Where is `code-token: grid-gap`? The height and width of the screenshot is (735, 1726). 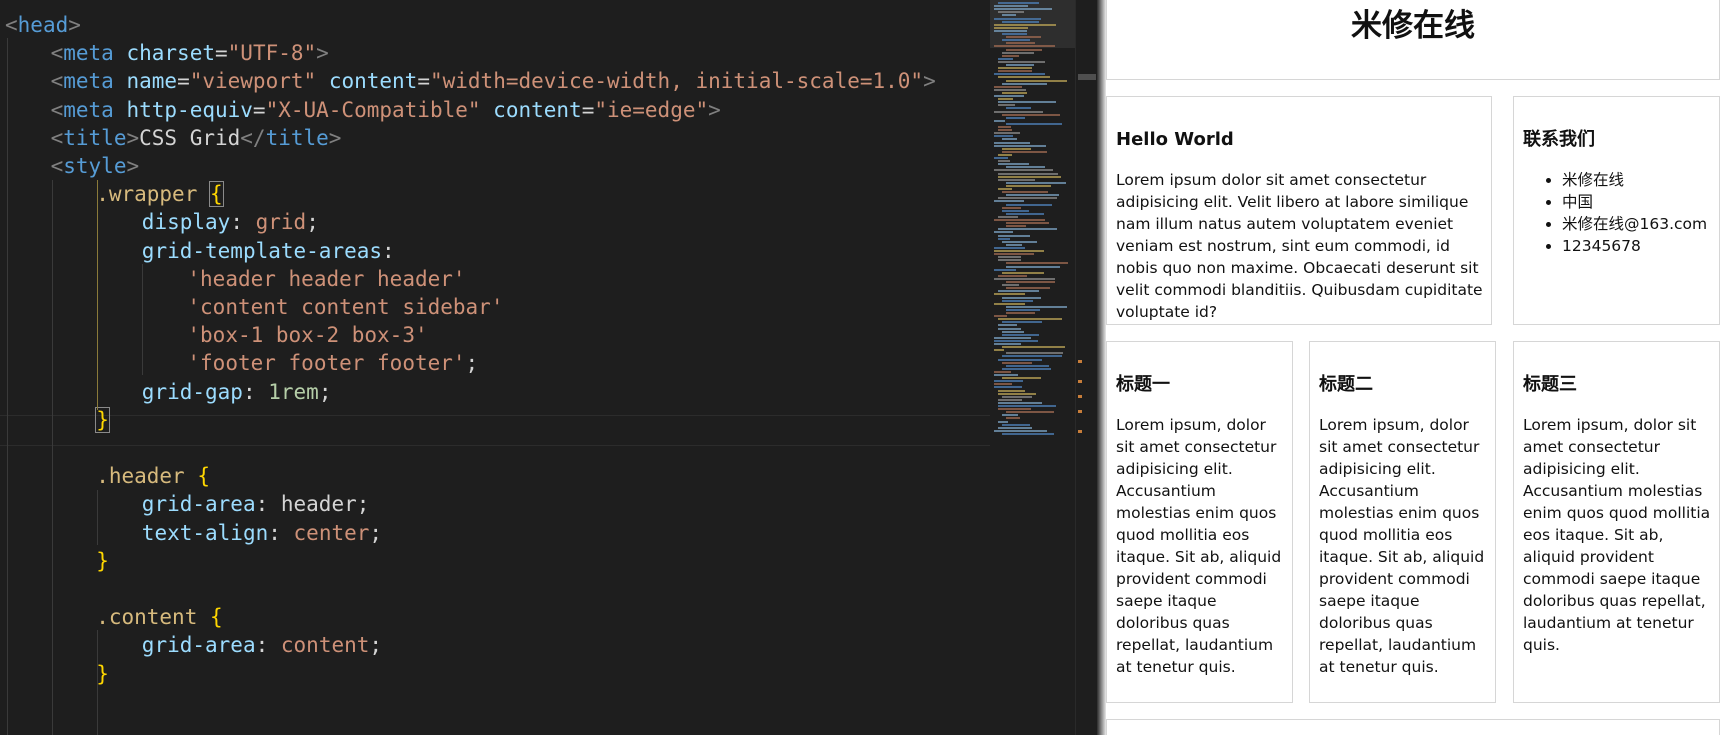 code-token: grid-gap is located at coordinates (192, 391).